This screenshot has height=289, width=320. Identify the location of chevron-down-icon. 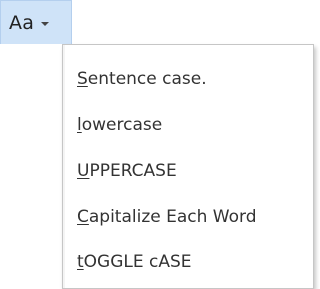
(45, 24).